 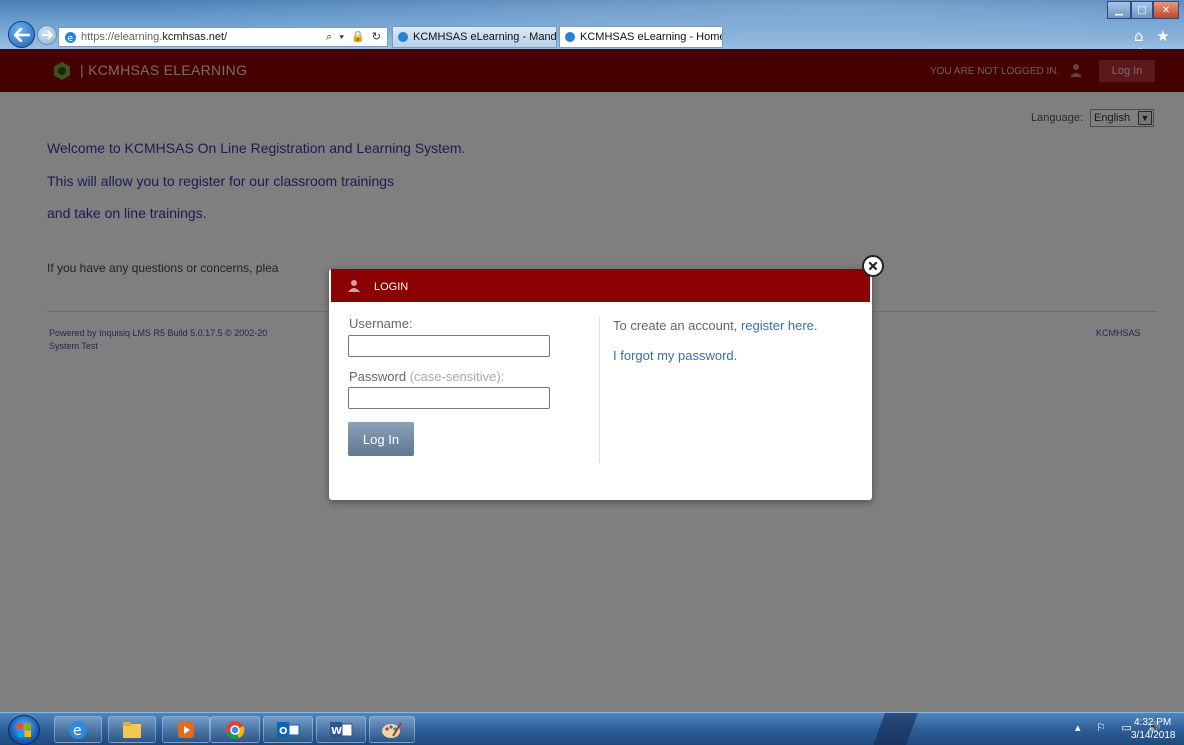 What do you see at coordinates (600, 285) in the screenshot?
I see `dialog-header: LOGIN` at bounding box center [600, 285].